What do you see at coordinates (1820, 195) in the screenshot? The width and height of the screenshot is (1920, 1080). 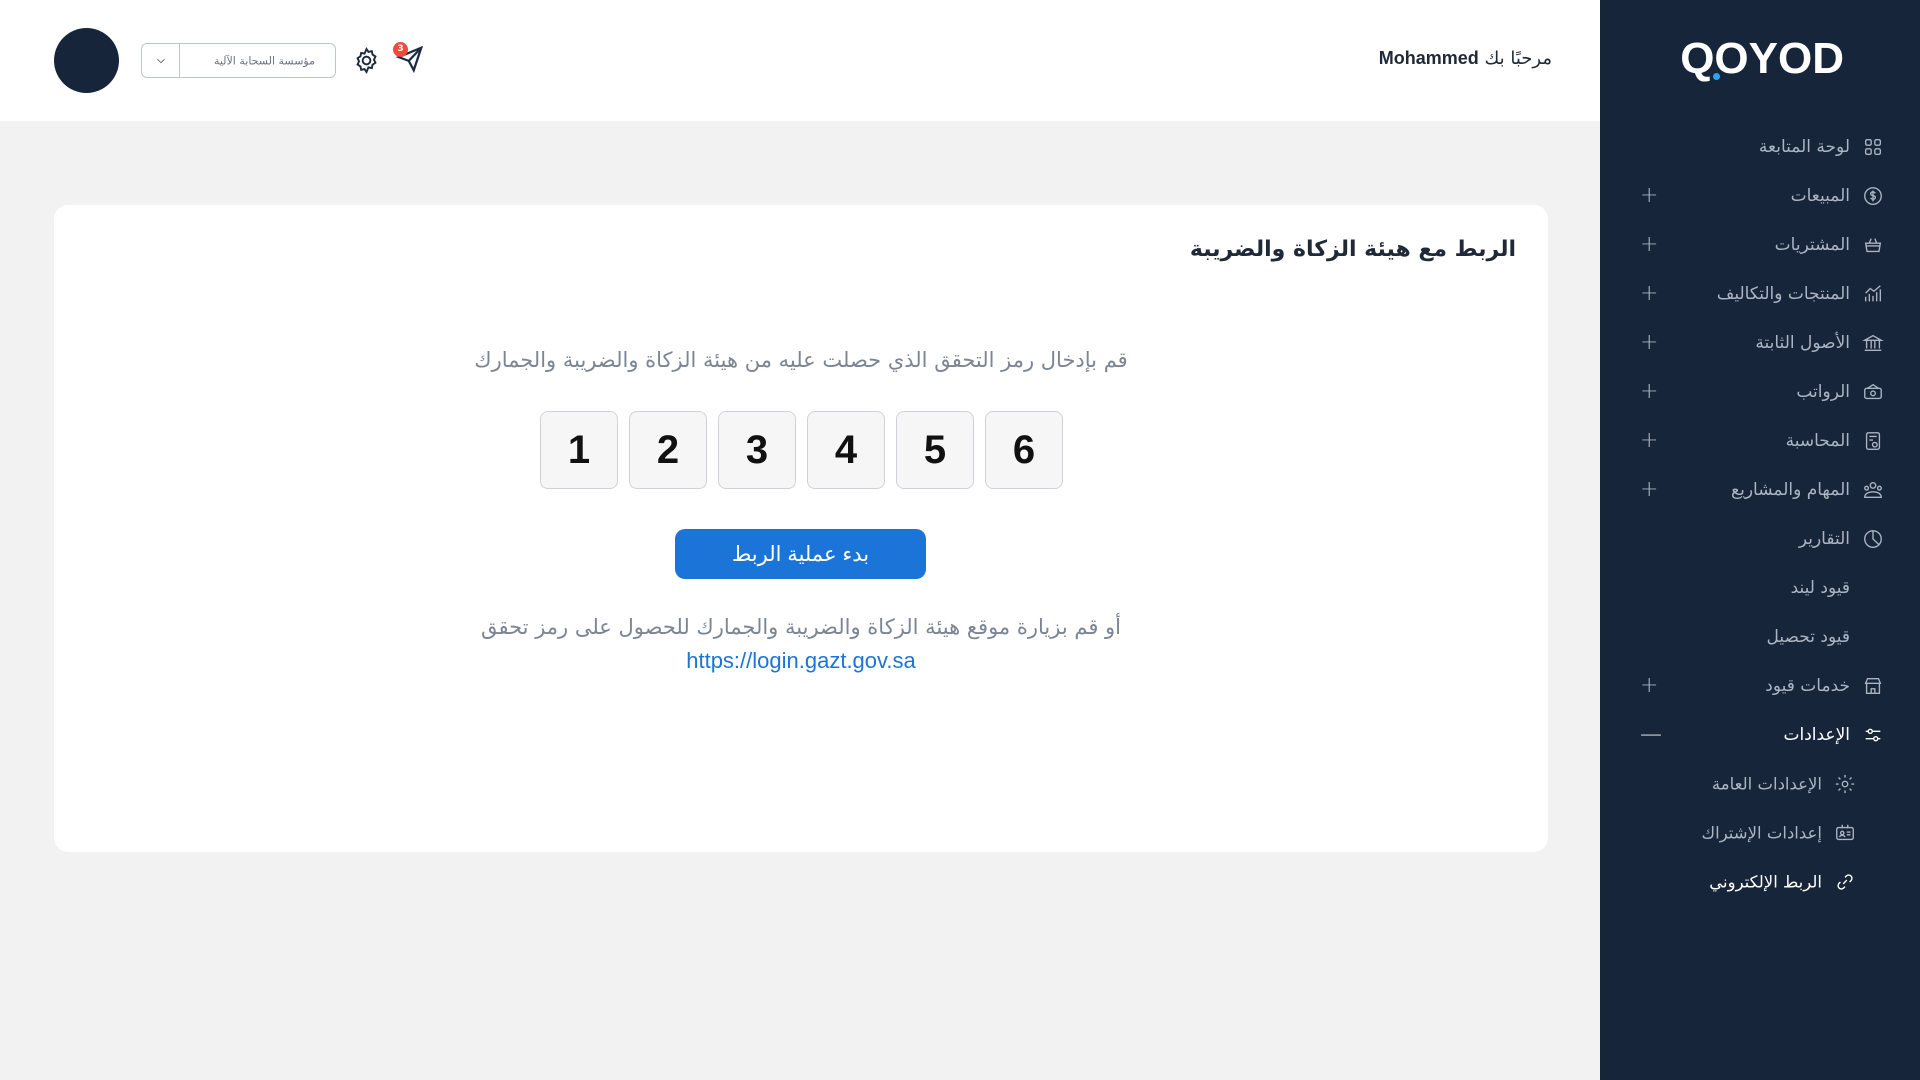 I see `sidebar-item-label: المبيعات` at bounding box center [1820, 195].